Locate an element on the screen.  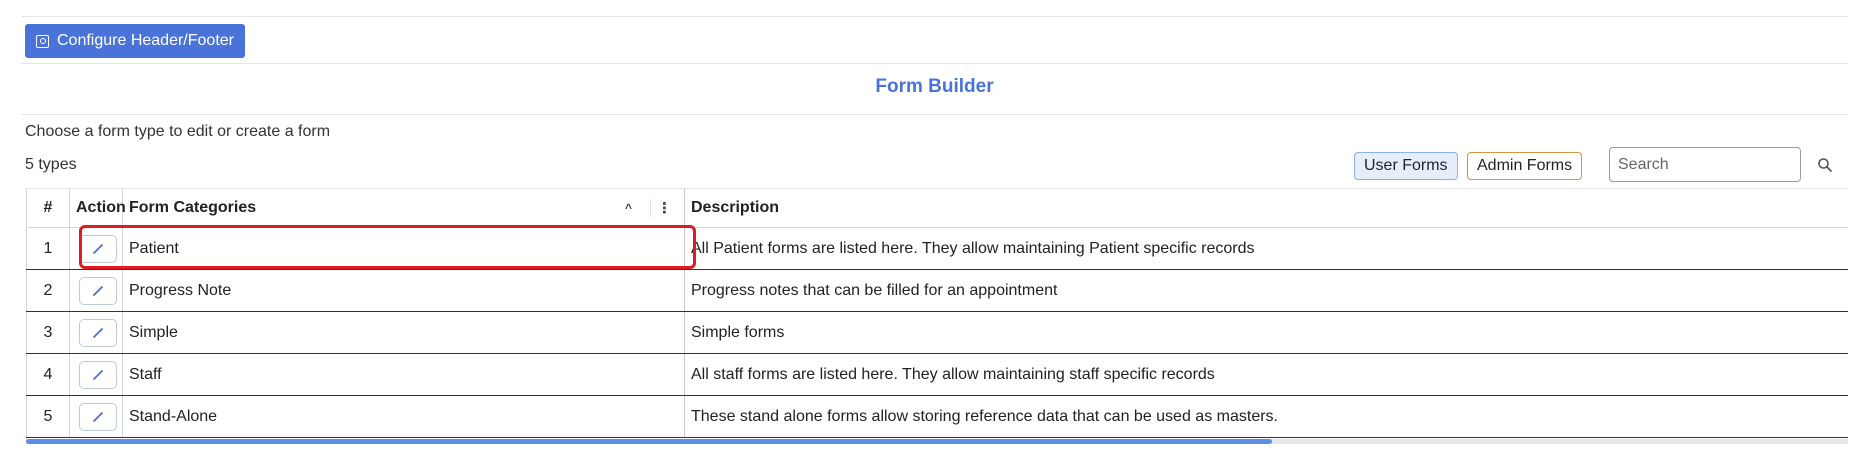
column-header-action: Action is located at coordinates (97, 208).